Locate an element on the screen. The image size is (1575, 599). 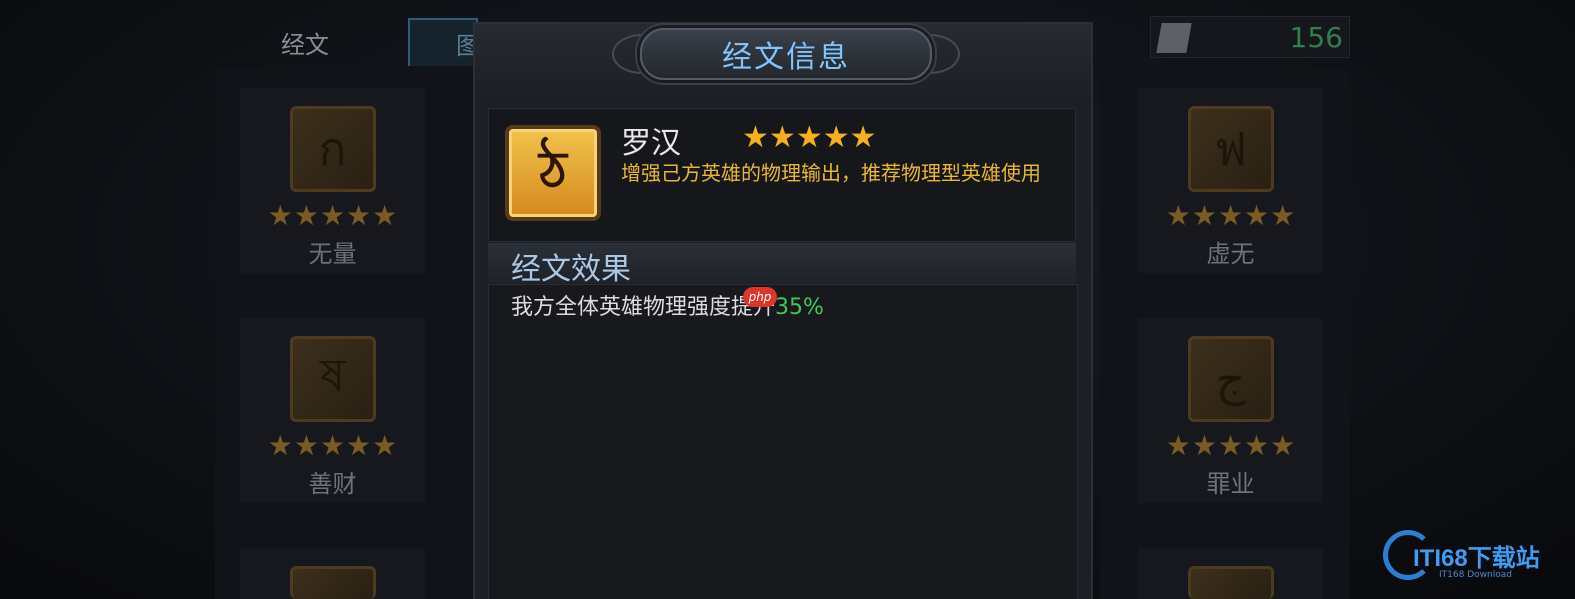
scripture-emblem-icon: ฟ is located at coordinates (1230, 149).